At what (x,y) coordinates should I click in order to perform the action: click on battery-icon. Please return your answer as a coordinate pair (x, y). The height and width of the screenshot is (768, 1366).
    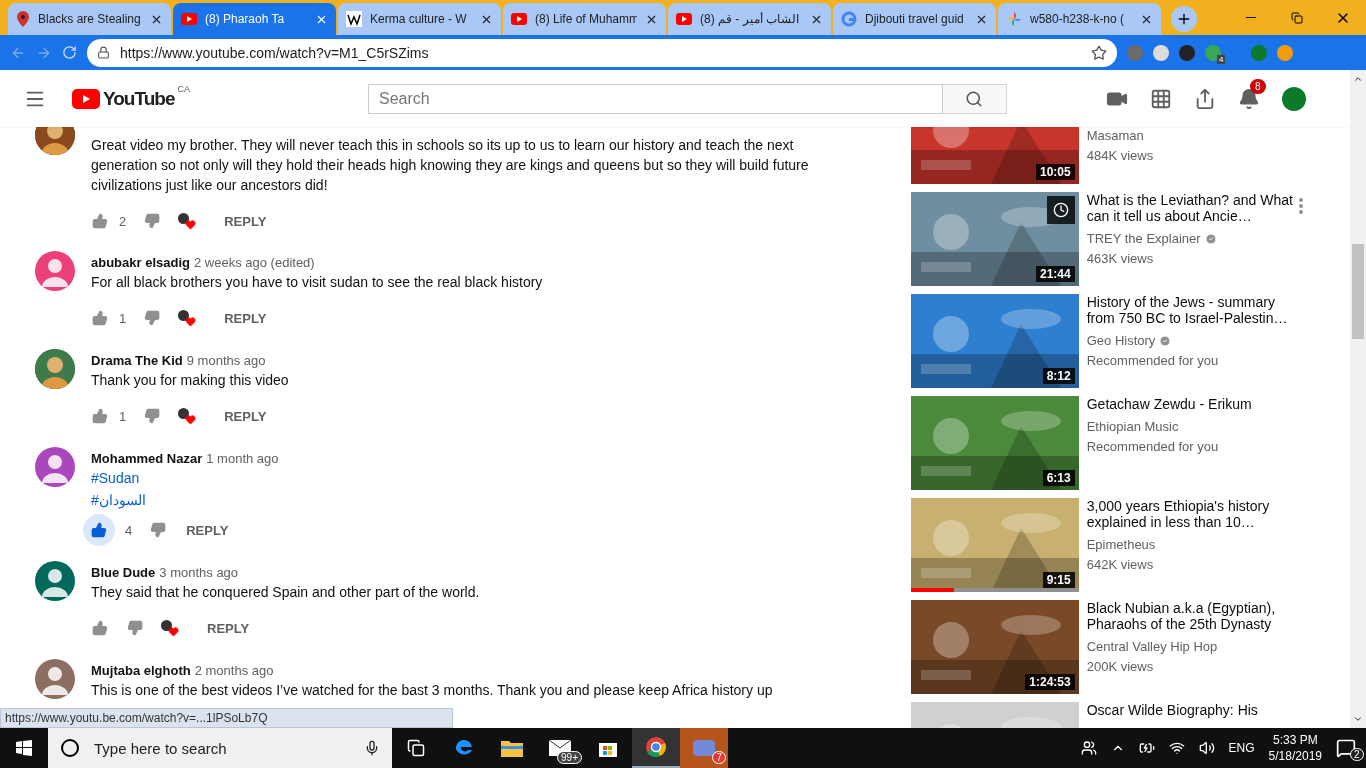
    Looking at the image, I should click on (1146, 748).